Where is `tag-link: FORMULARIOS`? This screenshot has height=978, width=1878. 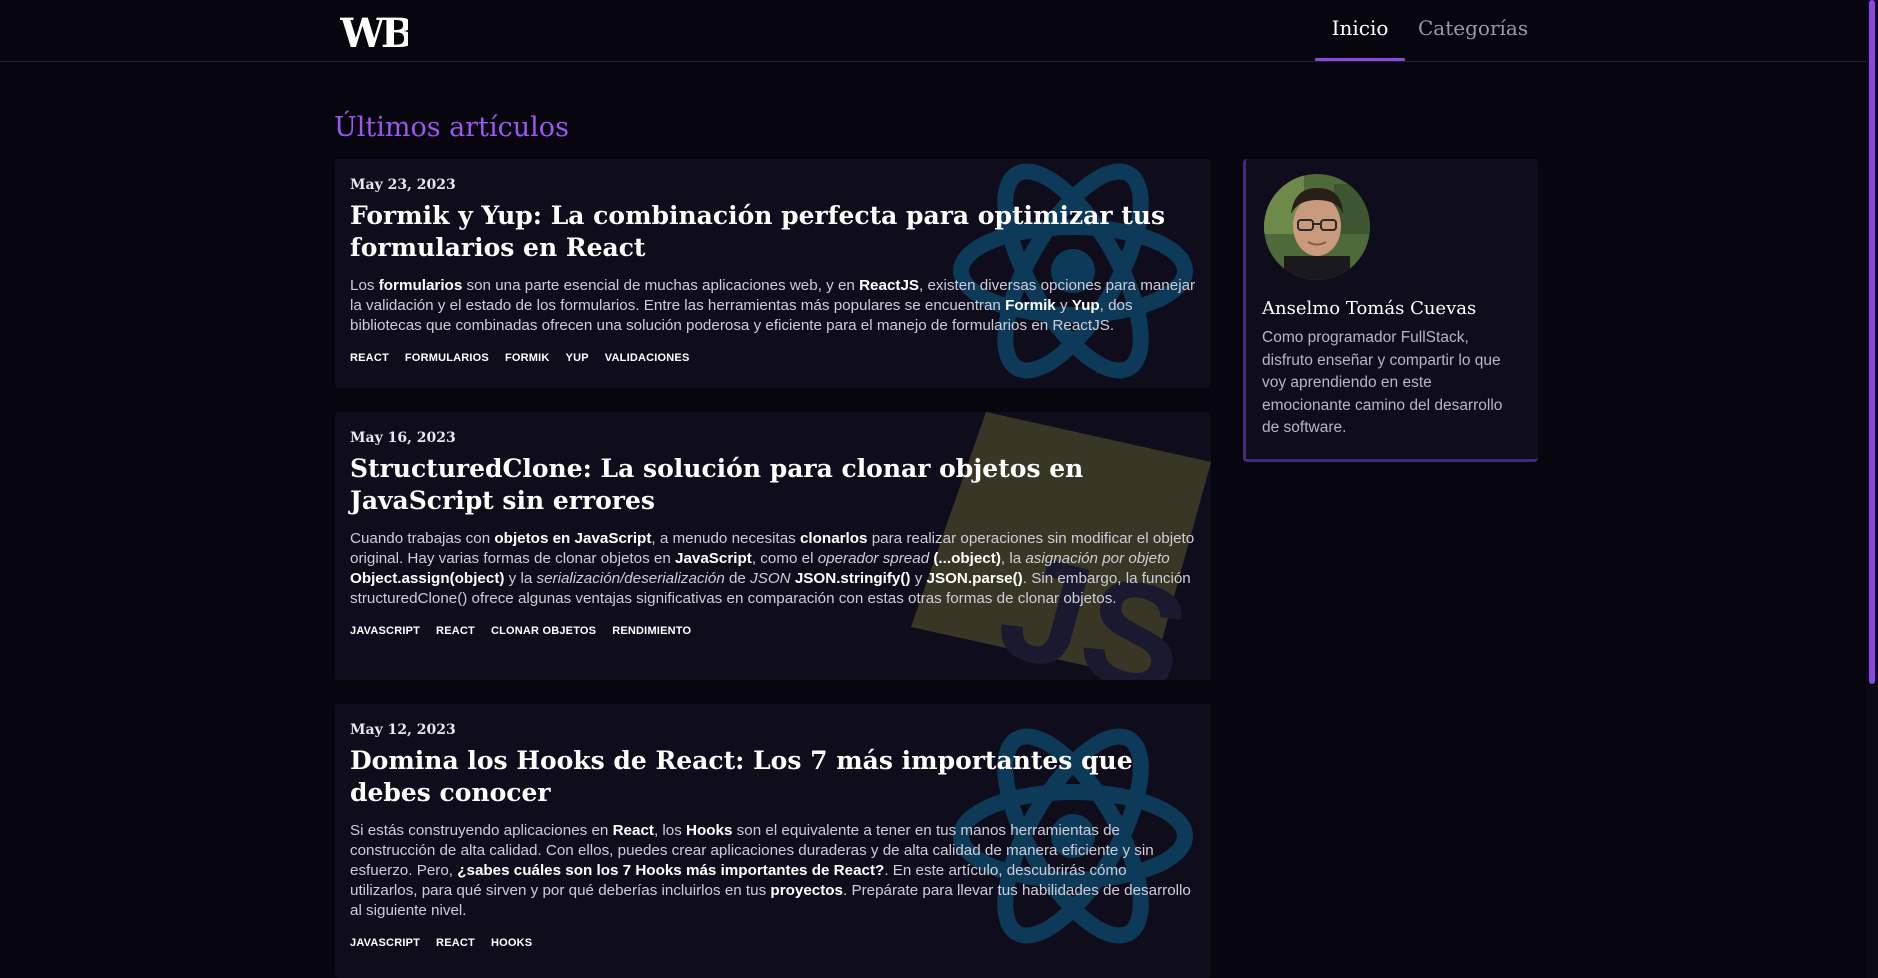 tag-link: FORMULARIOS is located at coordinates (447, 358).